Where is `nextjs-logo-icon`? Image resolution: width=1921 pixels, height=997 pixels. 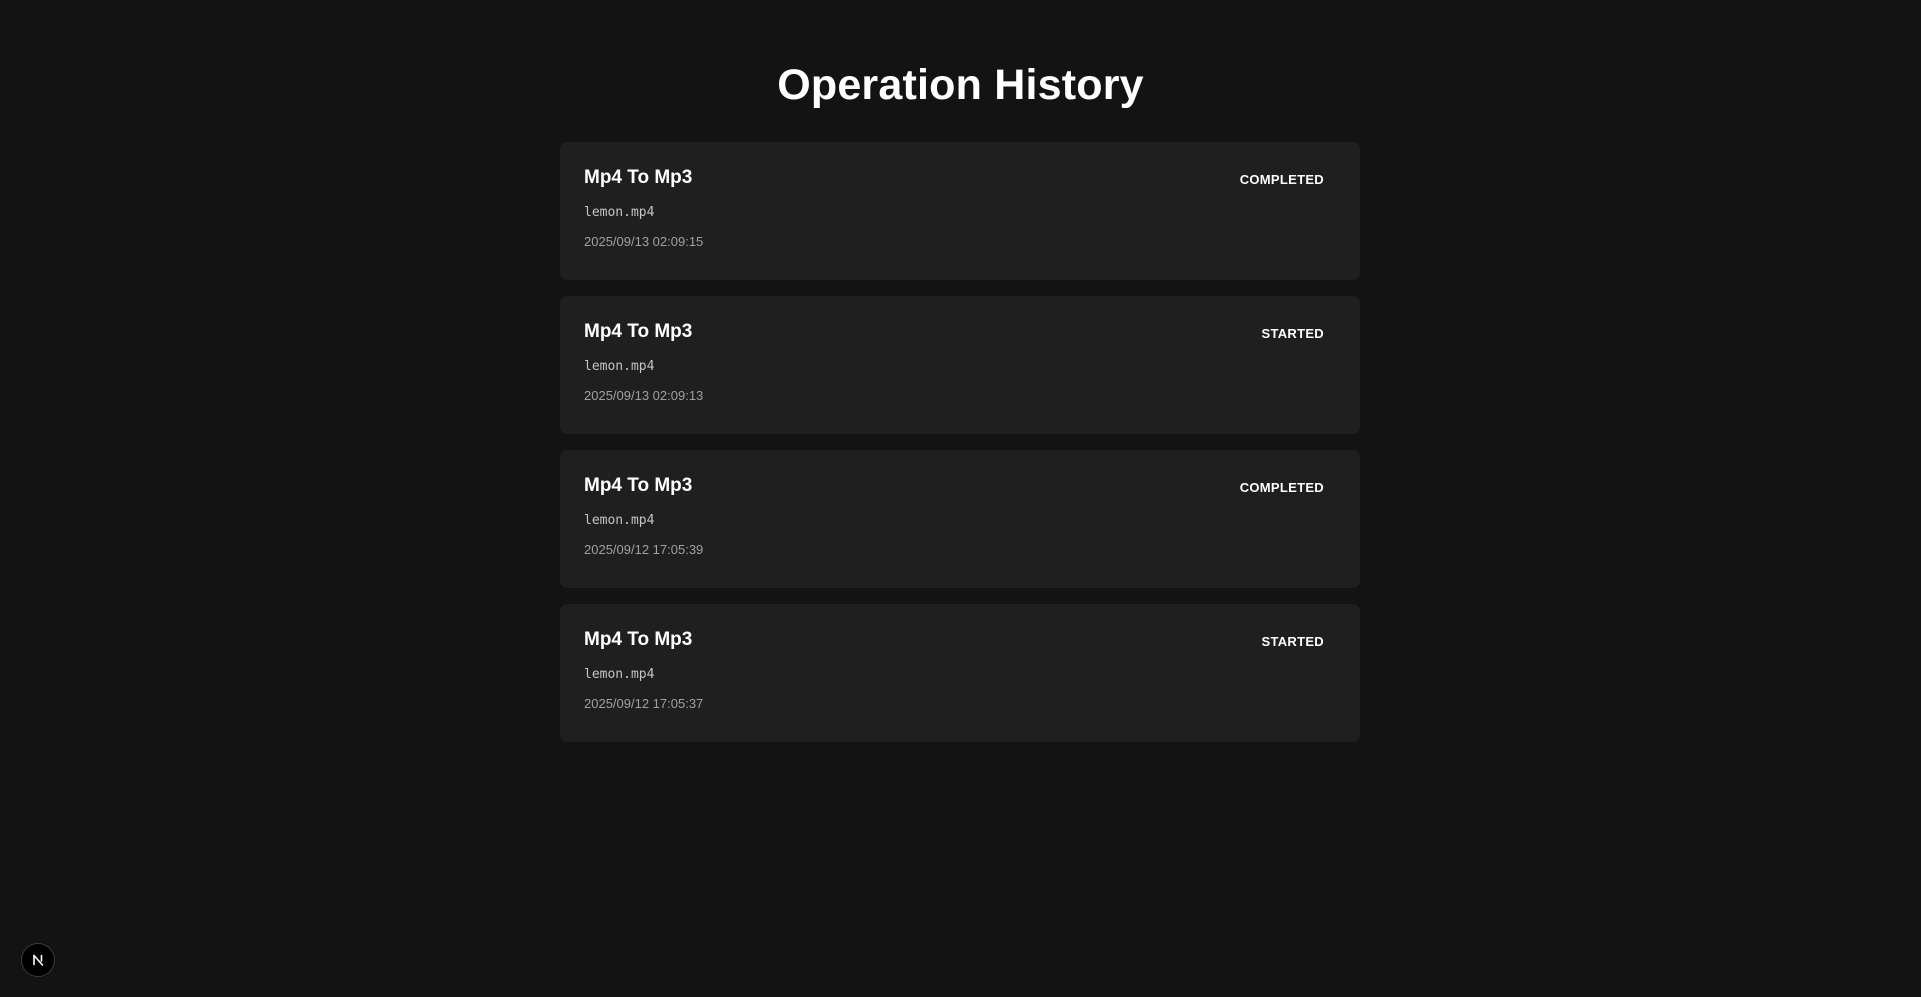 nextjs-logo-icon is located at coordinates (38, 960).